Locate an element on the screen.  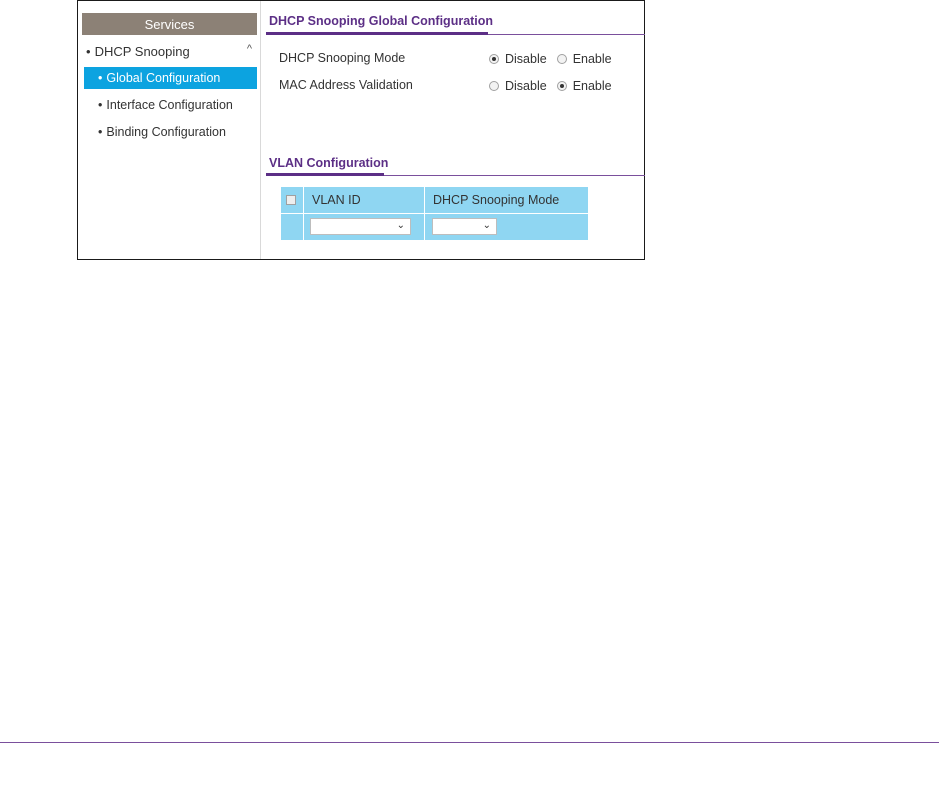
mac-validation-enable-radio is located at coordinates (561, 86).